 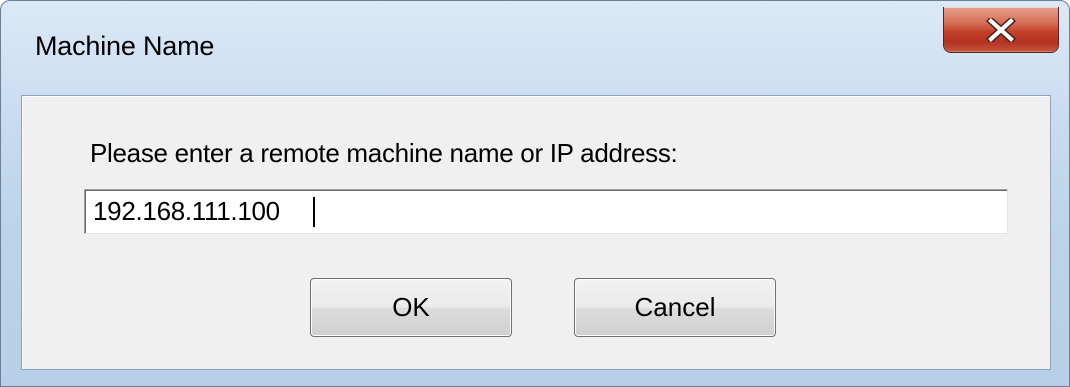 What do you see at coordinates (546, 211) in the screenshot?
I see `machine-address-input` at bounding box center [546, 211].